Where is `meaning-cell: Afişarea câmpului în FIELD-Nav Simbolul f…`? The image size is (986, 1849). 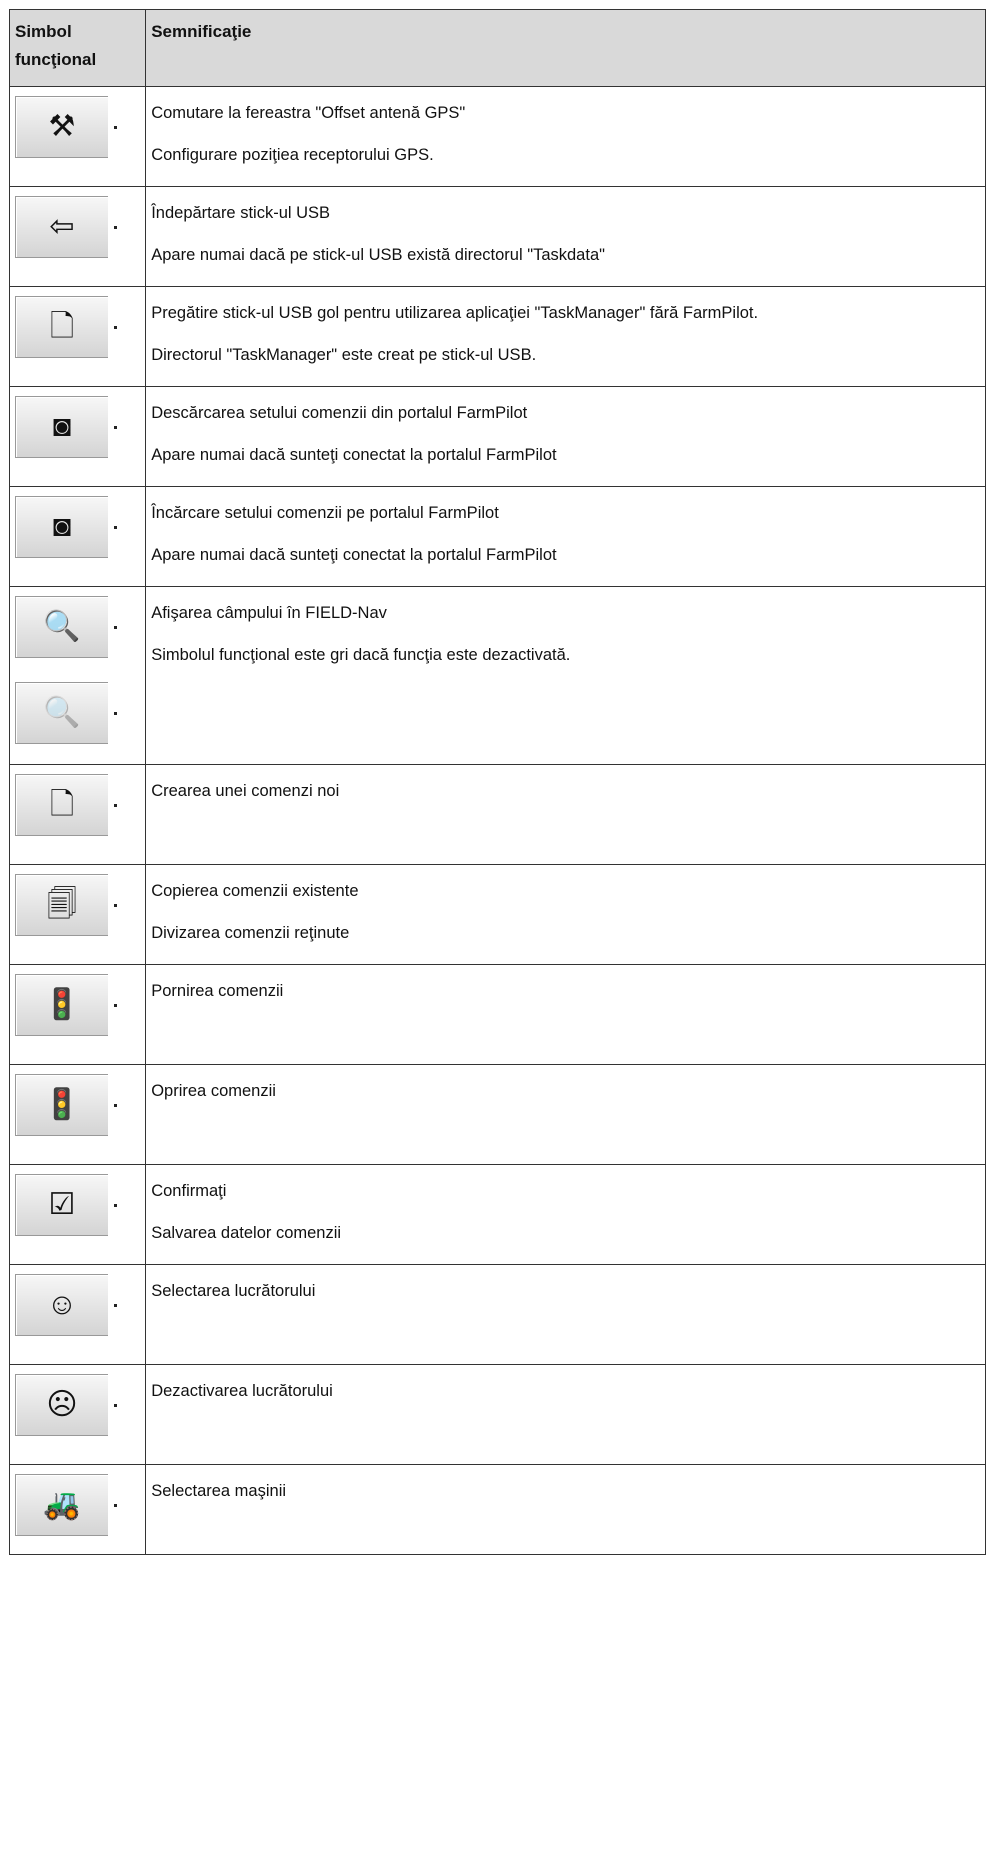 meaning-cell: Afişarea câmpului în FIELD-Nav Simbolul f… is located at coordinates (565, 675).